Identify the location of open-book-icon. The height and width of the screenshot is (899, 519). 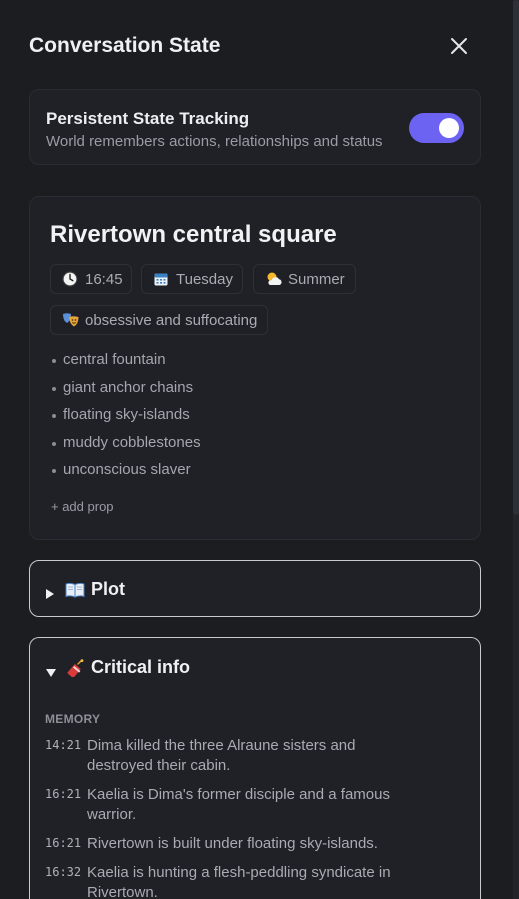
(75, 590).